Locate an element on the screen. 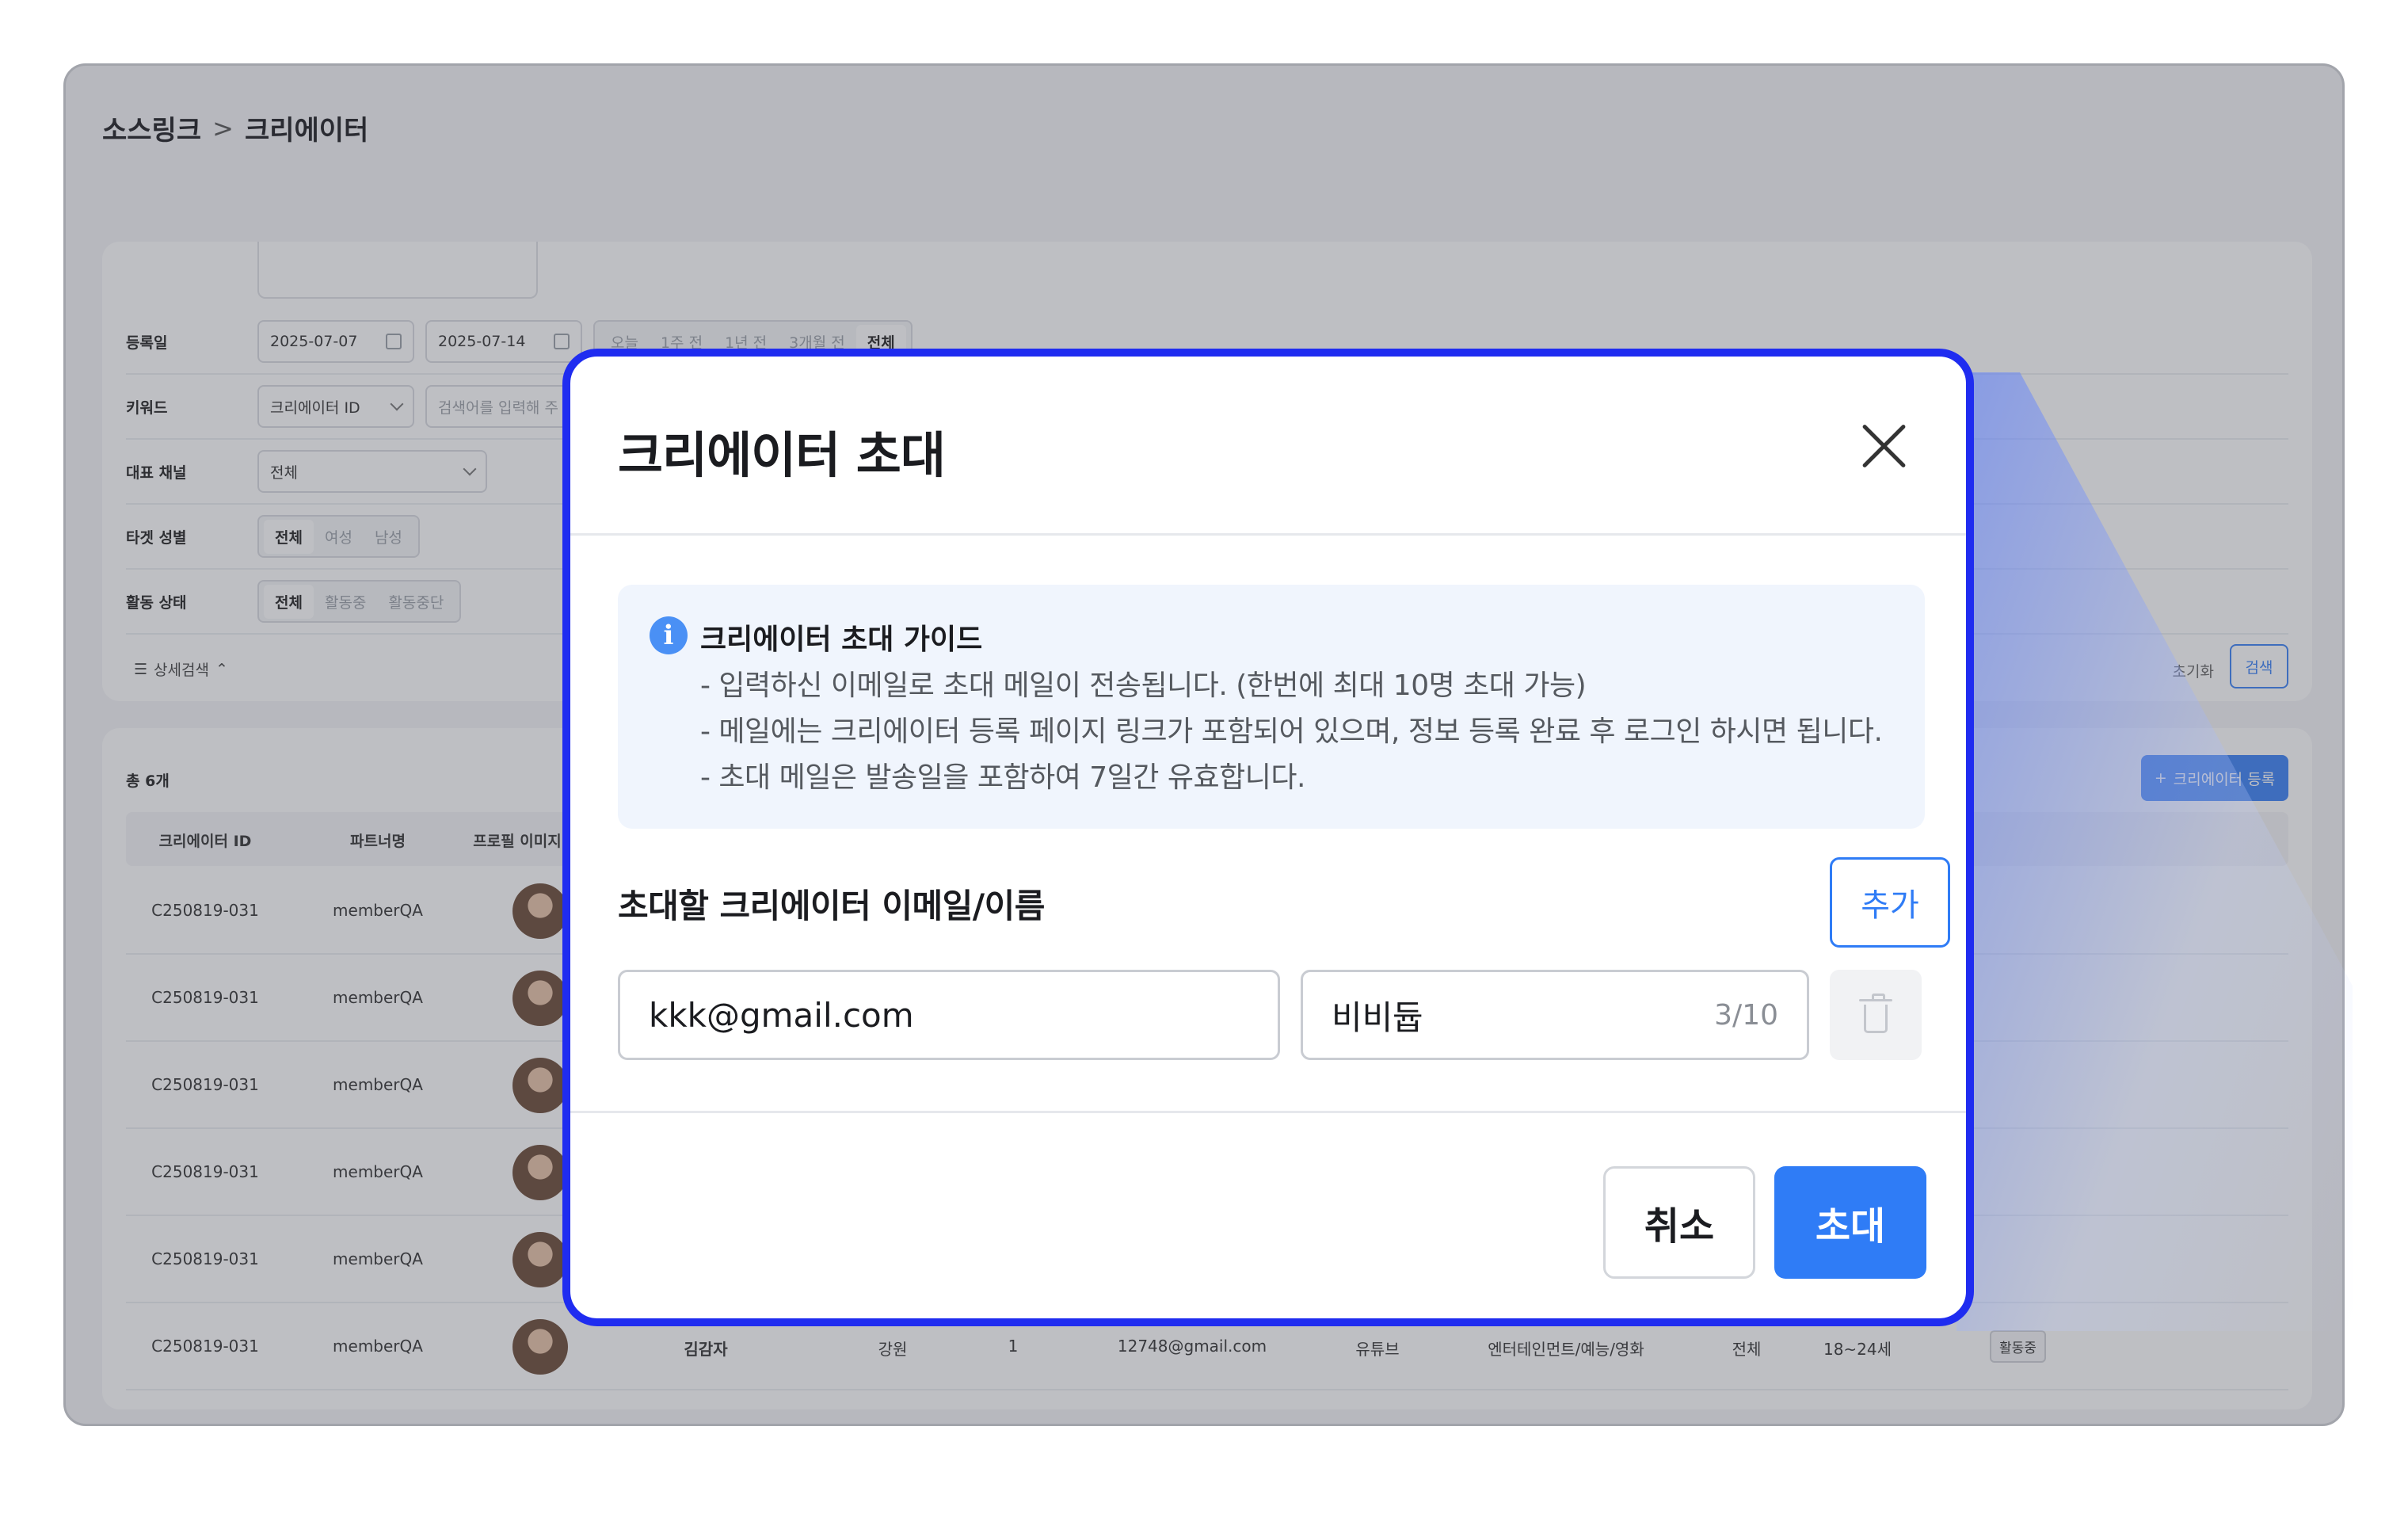 Image resolution: width=2408 pixels, height=1518 pixels. invite-button: 초대 is located at coordinates (1850, 1222).